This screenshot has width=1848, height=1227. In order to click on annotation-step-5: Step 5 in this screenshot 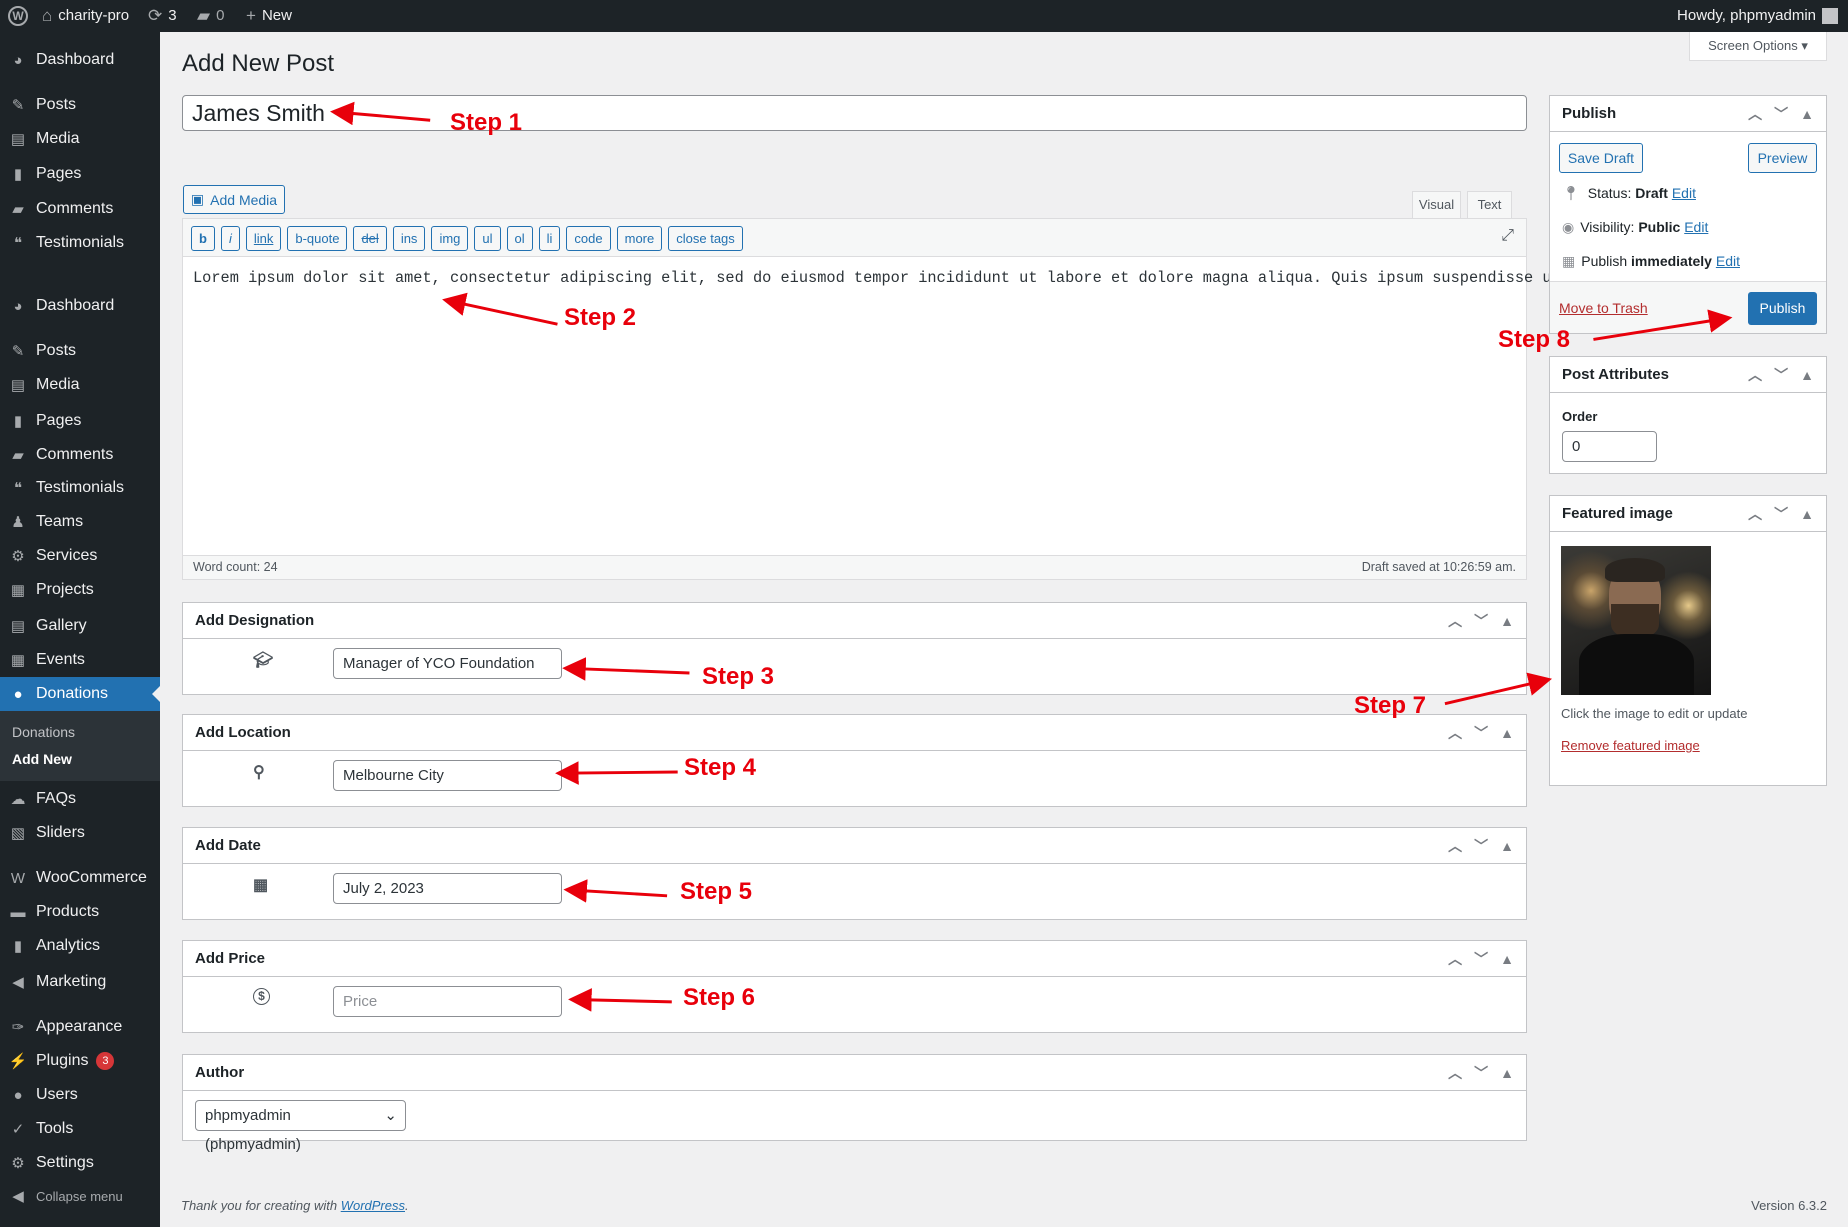, I will do `click(716, 891)`.